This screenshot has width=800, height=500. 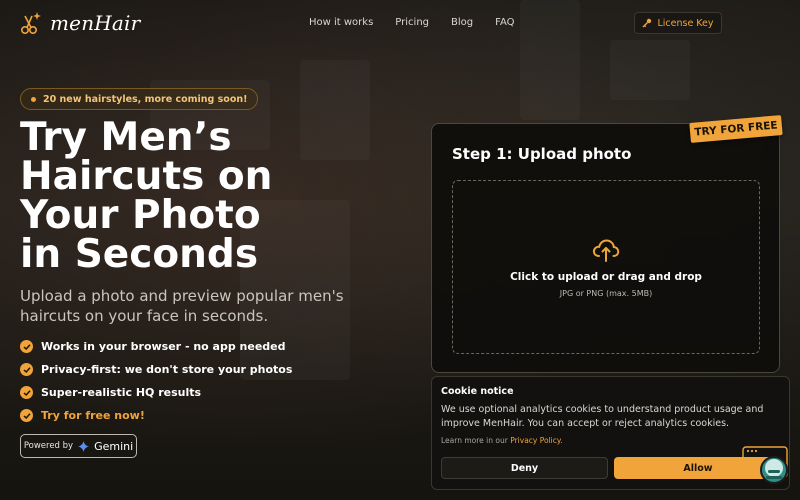 What do you see at coordinates (84, 446) in the screenshot?
I see `gemini-sparkle-icon` at bounding box center [84, 446].